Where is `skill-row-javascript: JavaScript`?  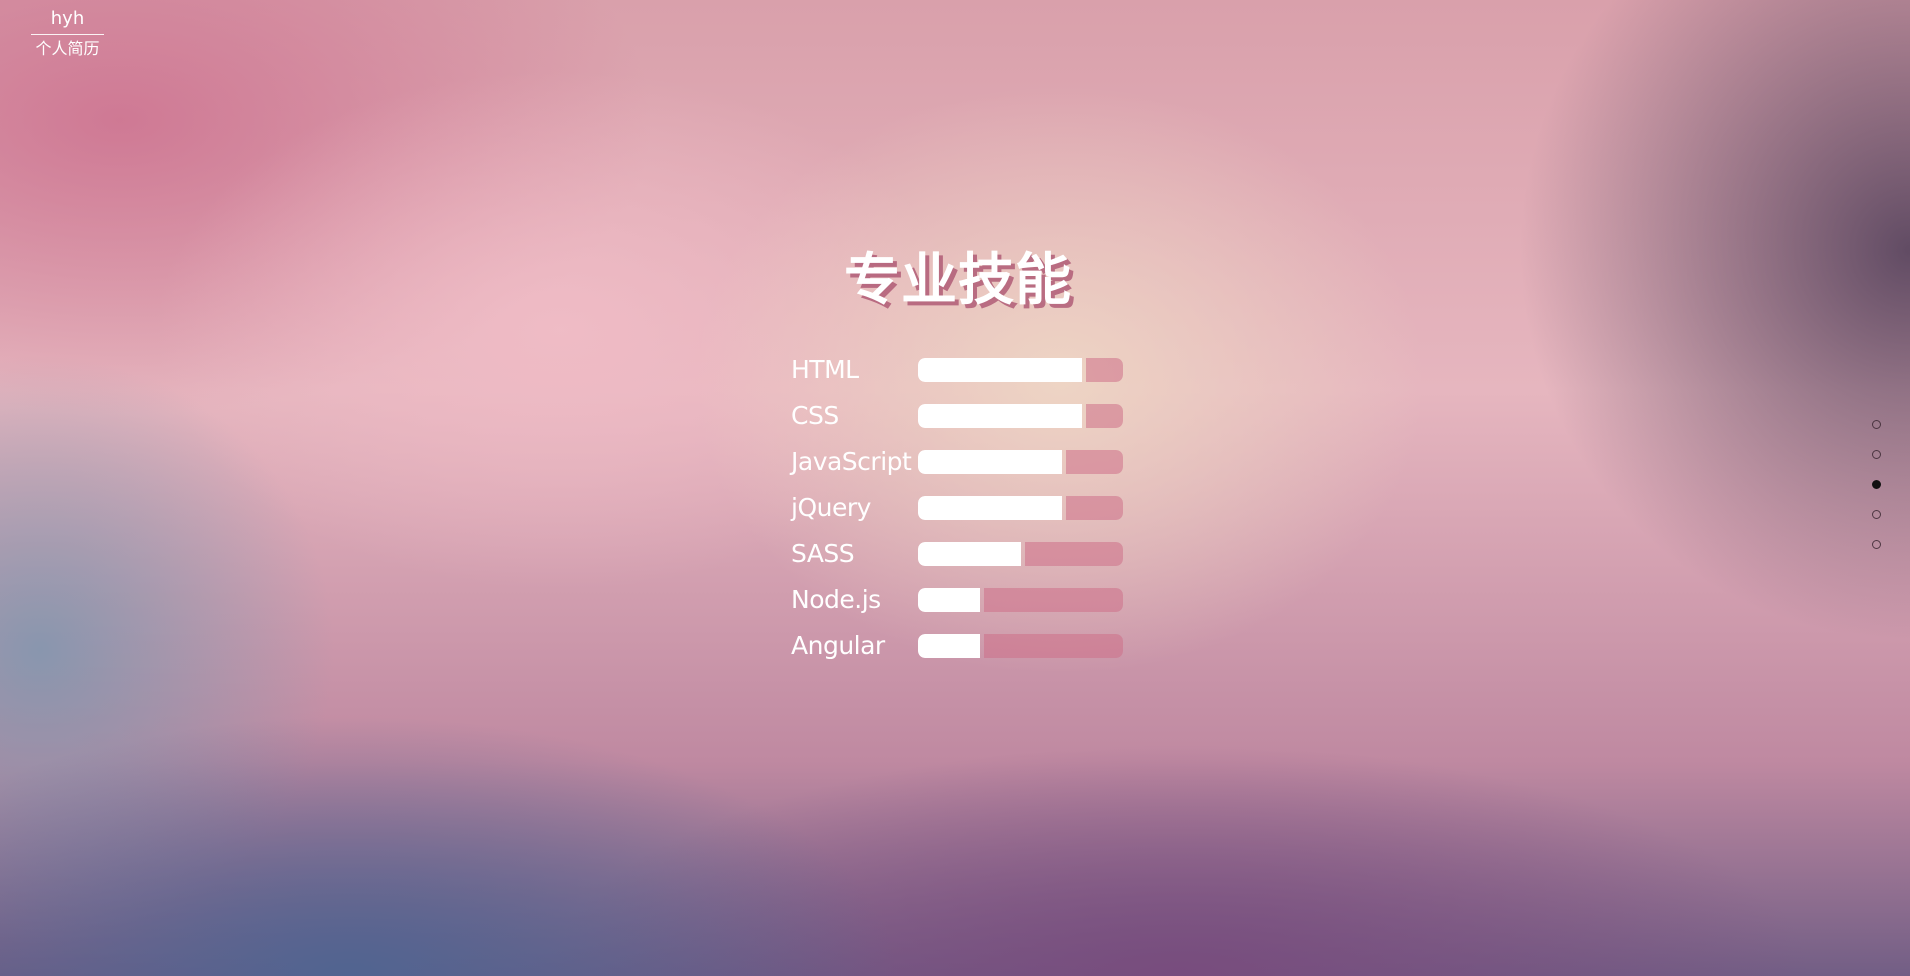 skill-row-javascript: JavaScript is located at coordinates (961, 468).